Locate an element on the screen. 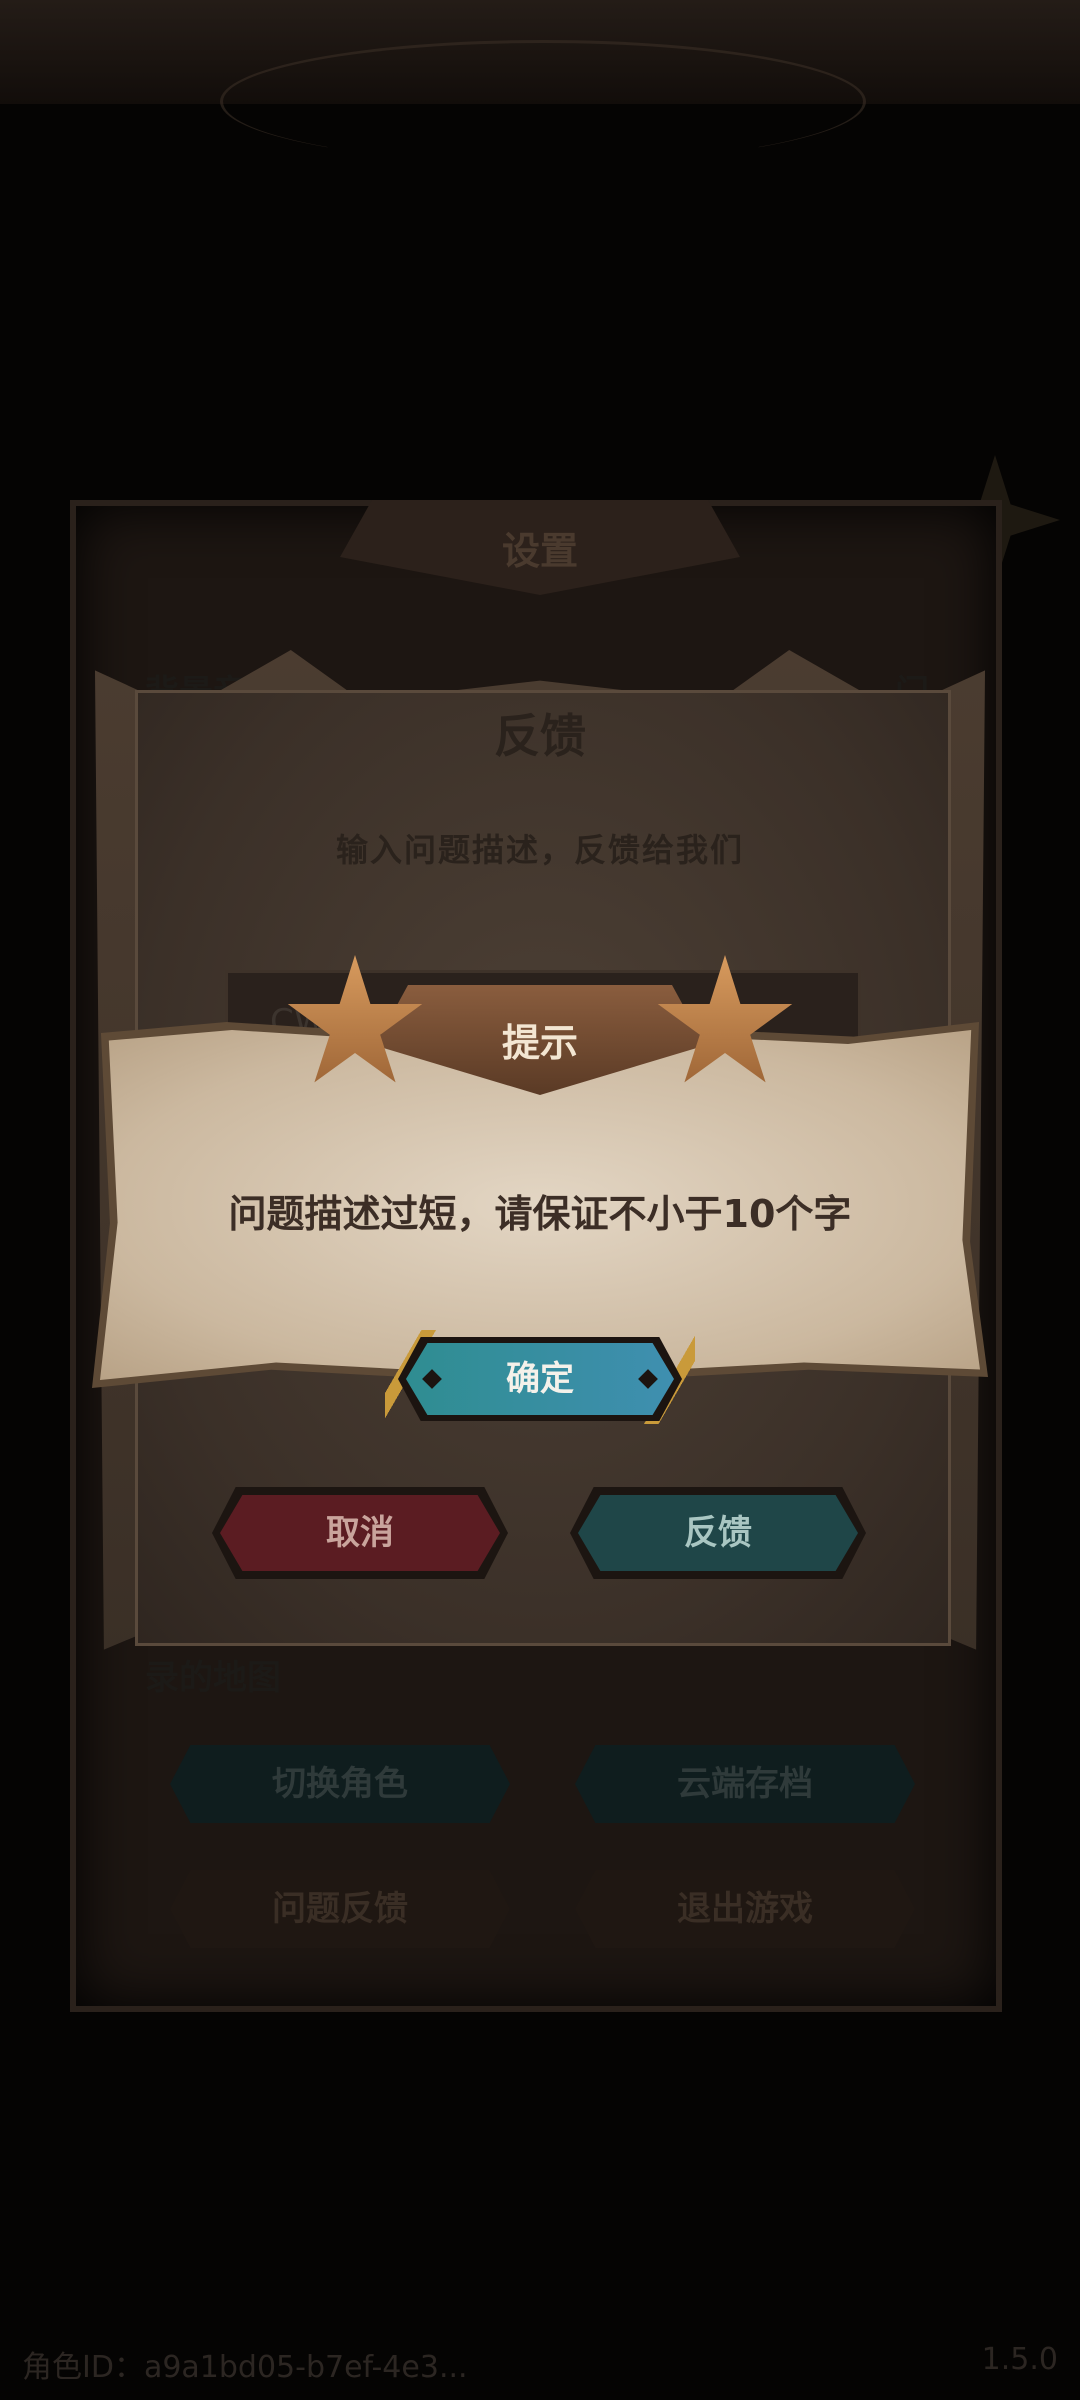 This screenshot has width=1080, height=2400. switch-character-button: 切换角色 is located at coordinates (340, 1784).